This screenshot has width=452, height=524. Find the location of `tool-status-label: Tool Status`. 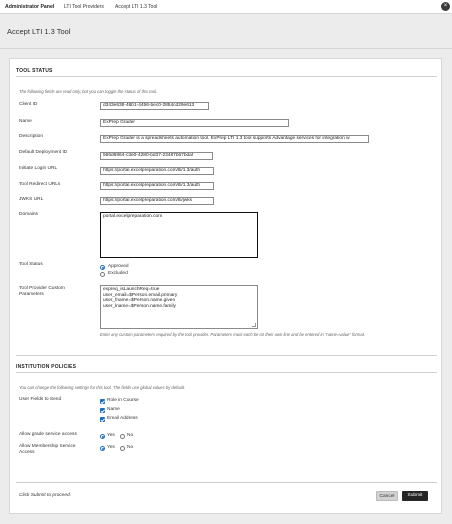

tool-status-label: Tool Status is located at coordinates (31, 264).